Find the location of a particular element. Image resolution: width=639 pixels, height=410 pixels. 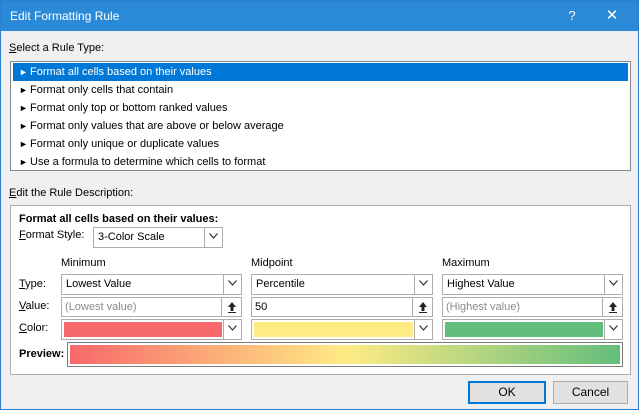

format-style-dropdown: 3-Color Scale is located at coordinates (158, 237).